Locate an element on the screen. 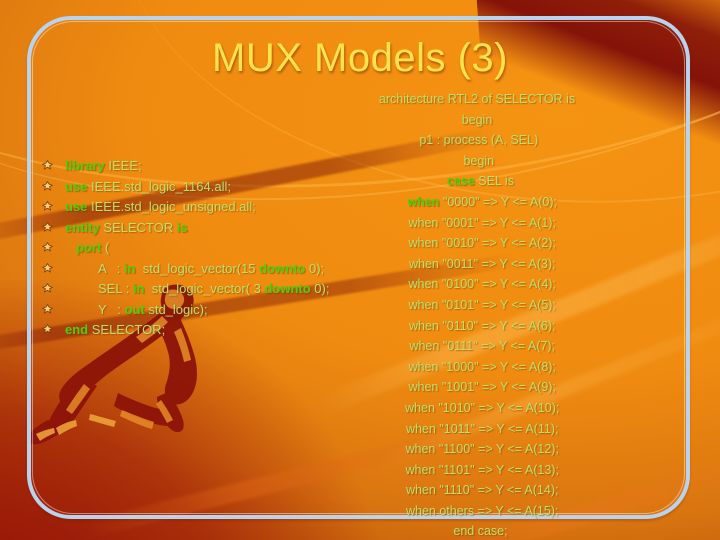 The height and width of the screenshot is (540, 720). entity-code-line: use IEEE.std_logic_1164.all; is located at coordinates (207, 189).